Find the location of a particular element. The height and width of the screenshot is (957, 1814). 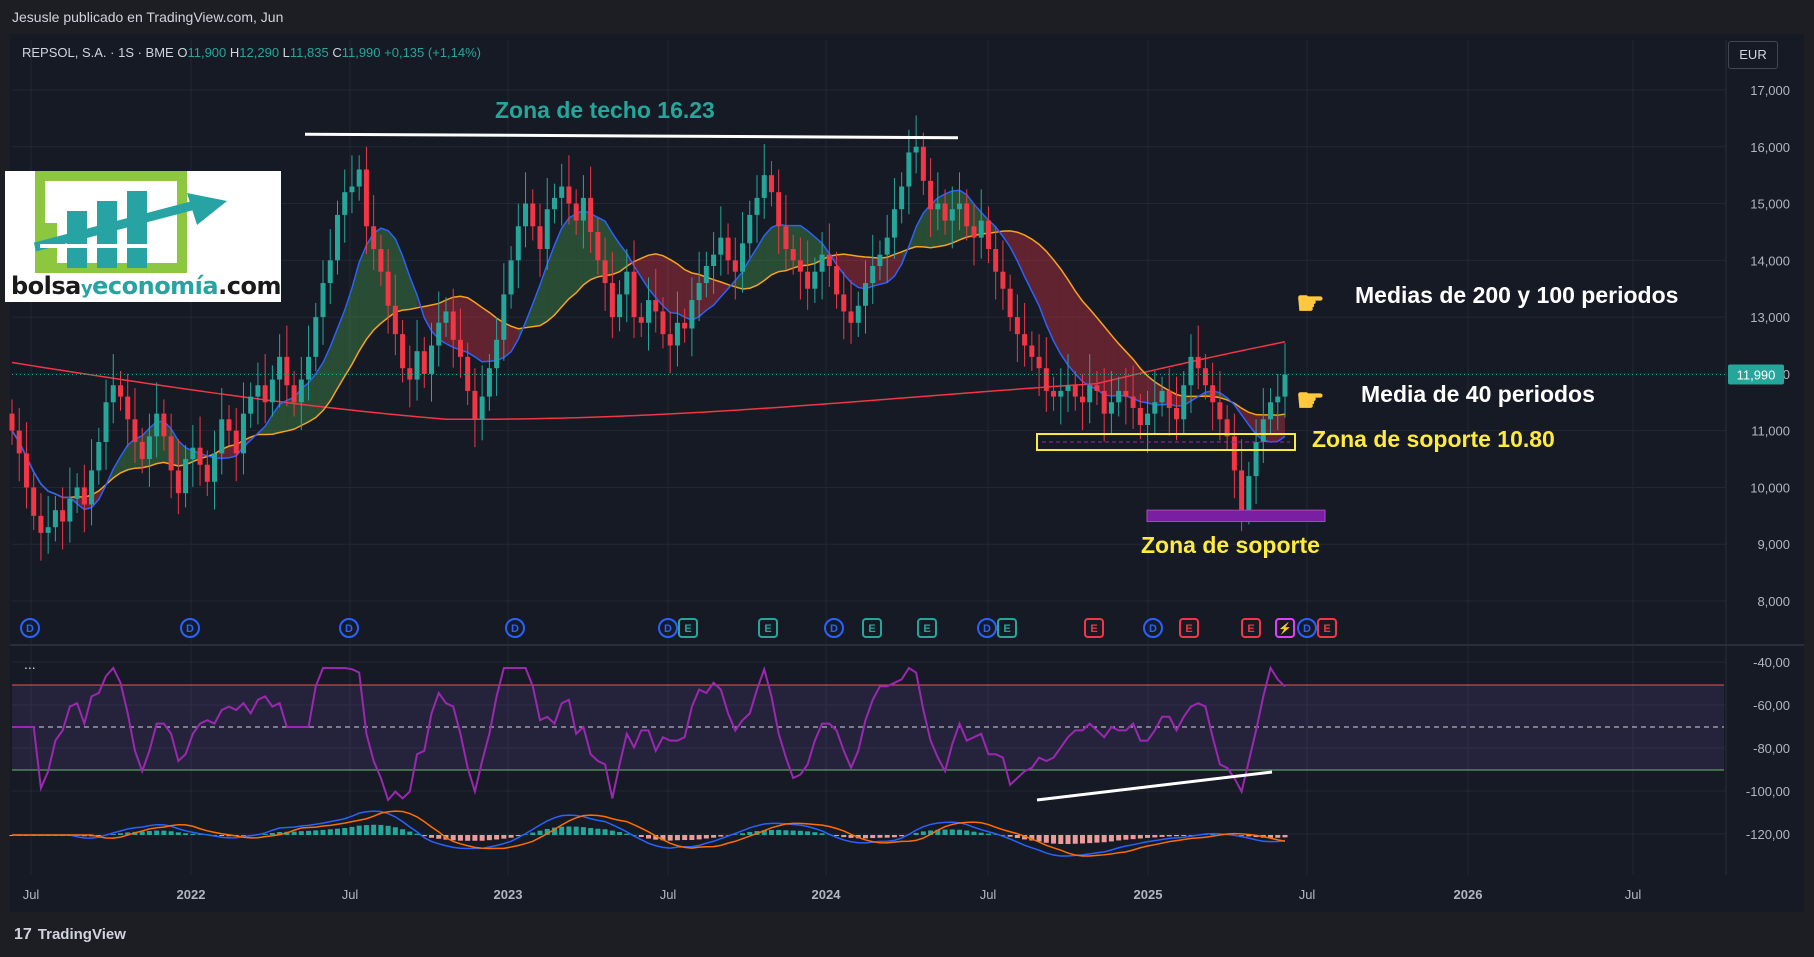

tradingview-brand: 17 TradingView is located at coordinates (70, 935).